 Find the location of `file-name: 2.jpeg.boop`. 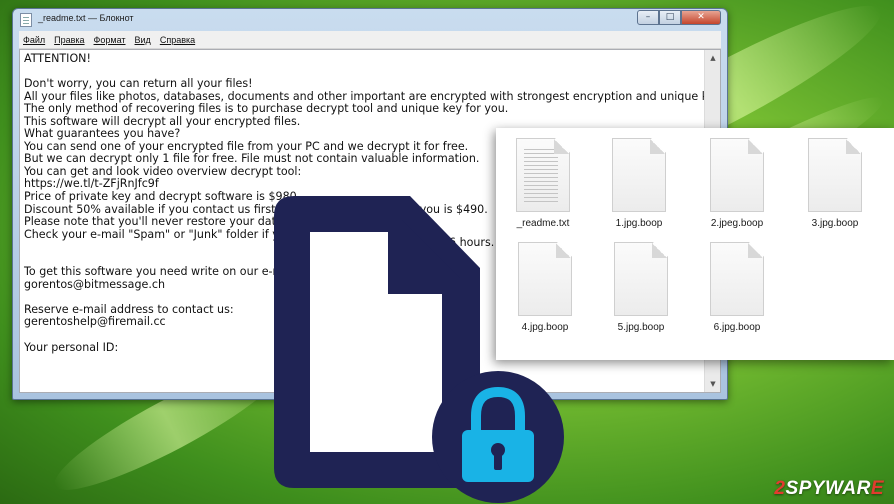

file-name: 2.jpeg.boop is located at coordinates (737, 223).